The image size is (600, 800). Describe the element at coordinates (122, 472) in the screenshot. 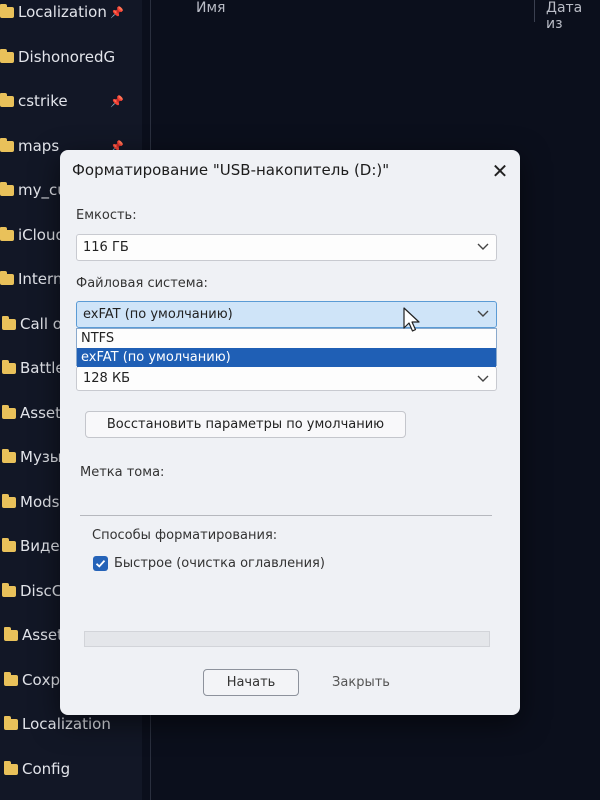

I see `volume-label-caption: Метка тома:` at that location.